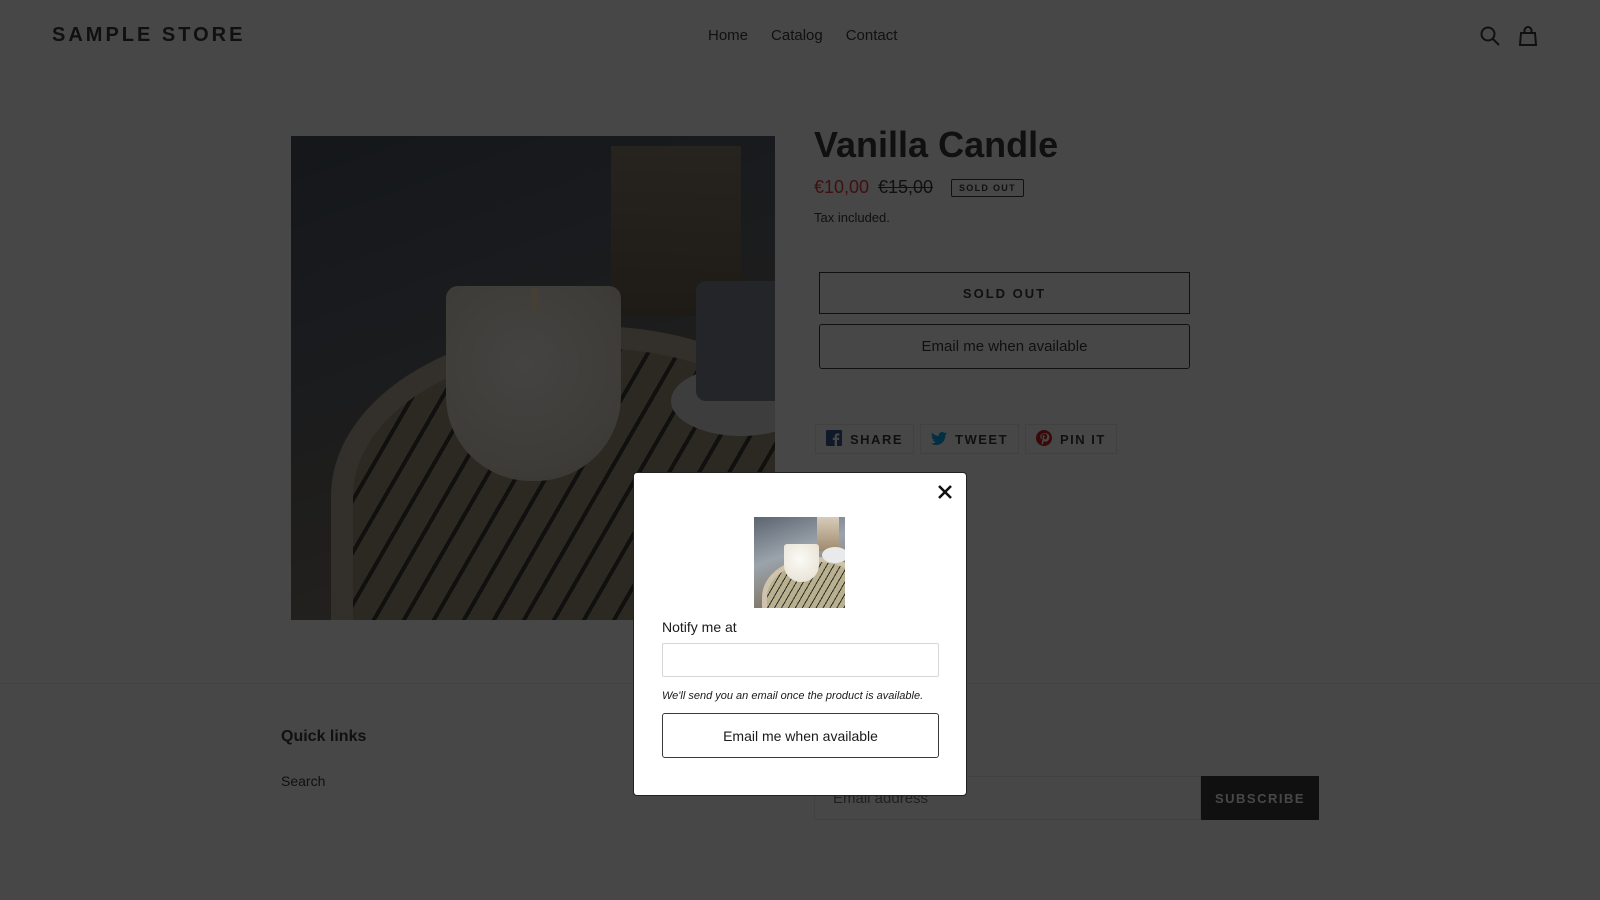 Image resolution: width=1600 pixels, height=900 pixels. Describe the element at coordinates (800, 735) in the screenshot. I see `notify-submit-button: Email me when available` at that location.